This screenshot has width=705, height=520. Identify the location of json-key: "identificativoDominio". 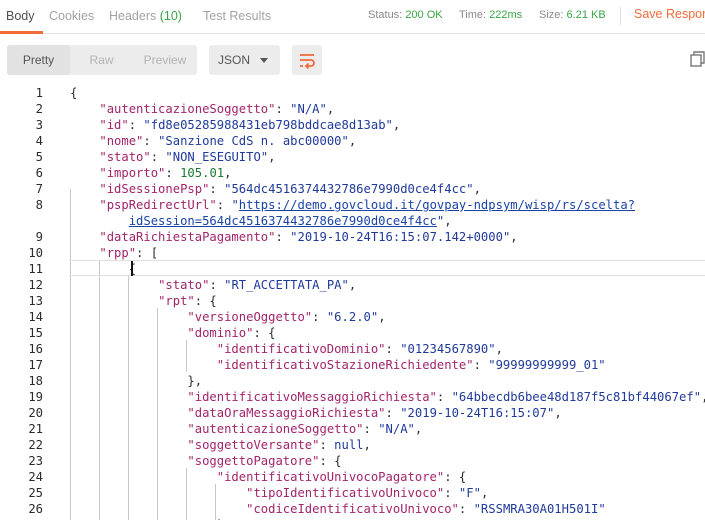
(301, 349).